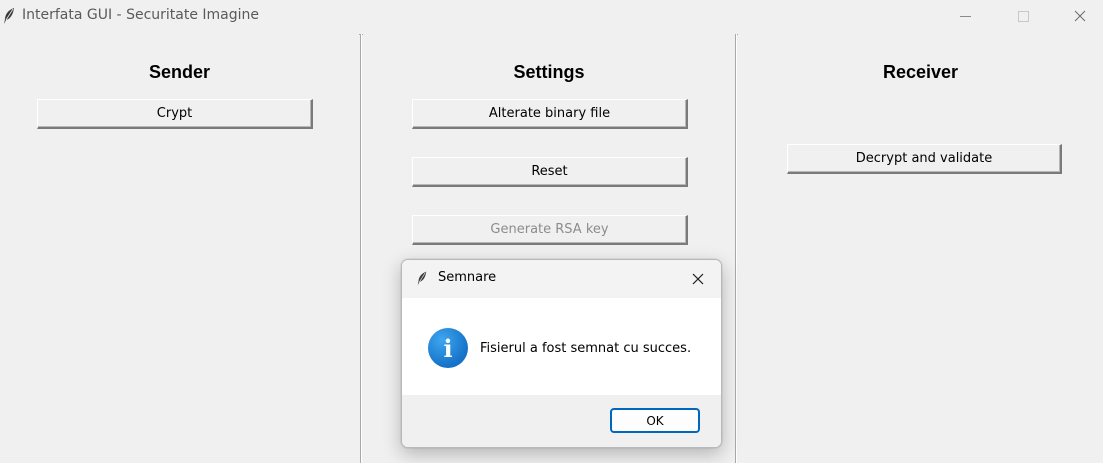 The image size is (1103, 463). I want to click on dialog-title: Semnare, so click(467, 277).